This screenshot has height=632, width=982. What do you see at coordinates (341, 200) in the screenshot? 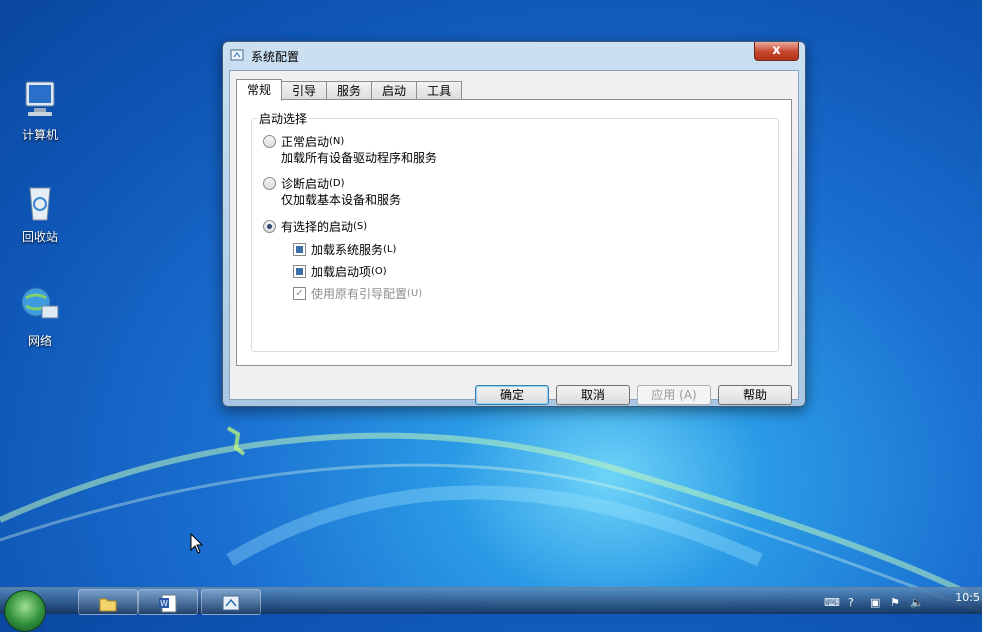
I see `radio-diagnostic-description: 仅加载基本设备和服务` at bounding box center [341, 200].